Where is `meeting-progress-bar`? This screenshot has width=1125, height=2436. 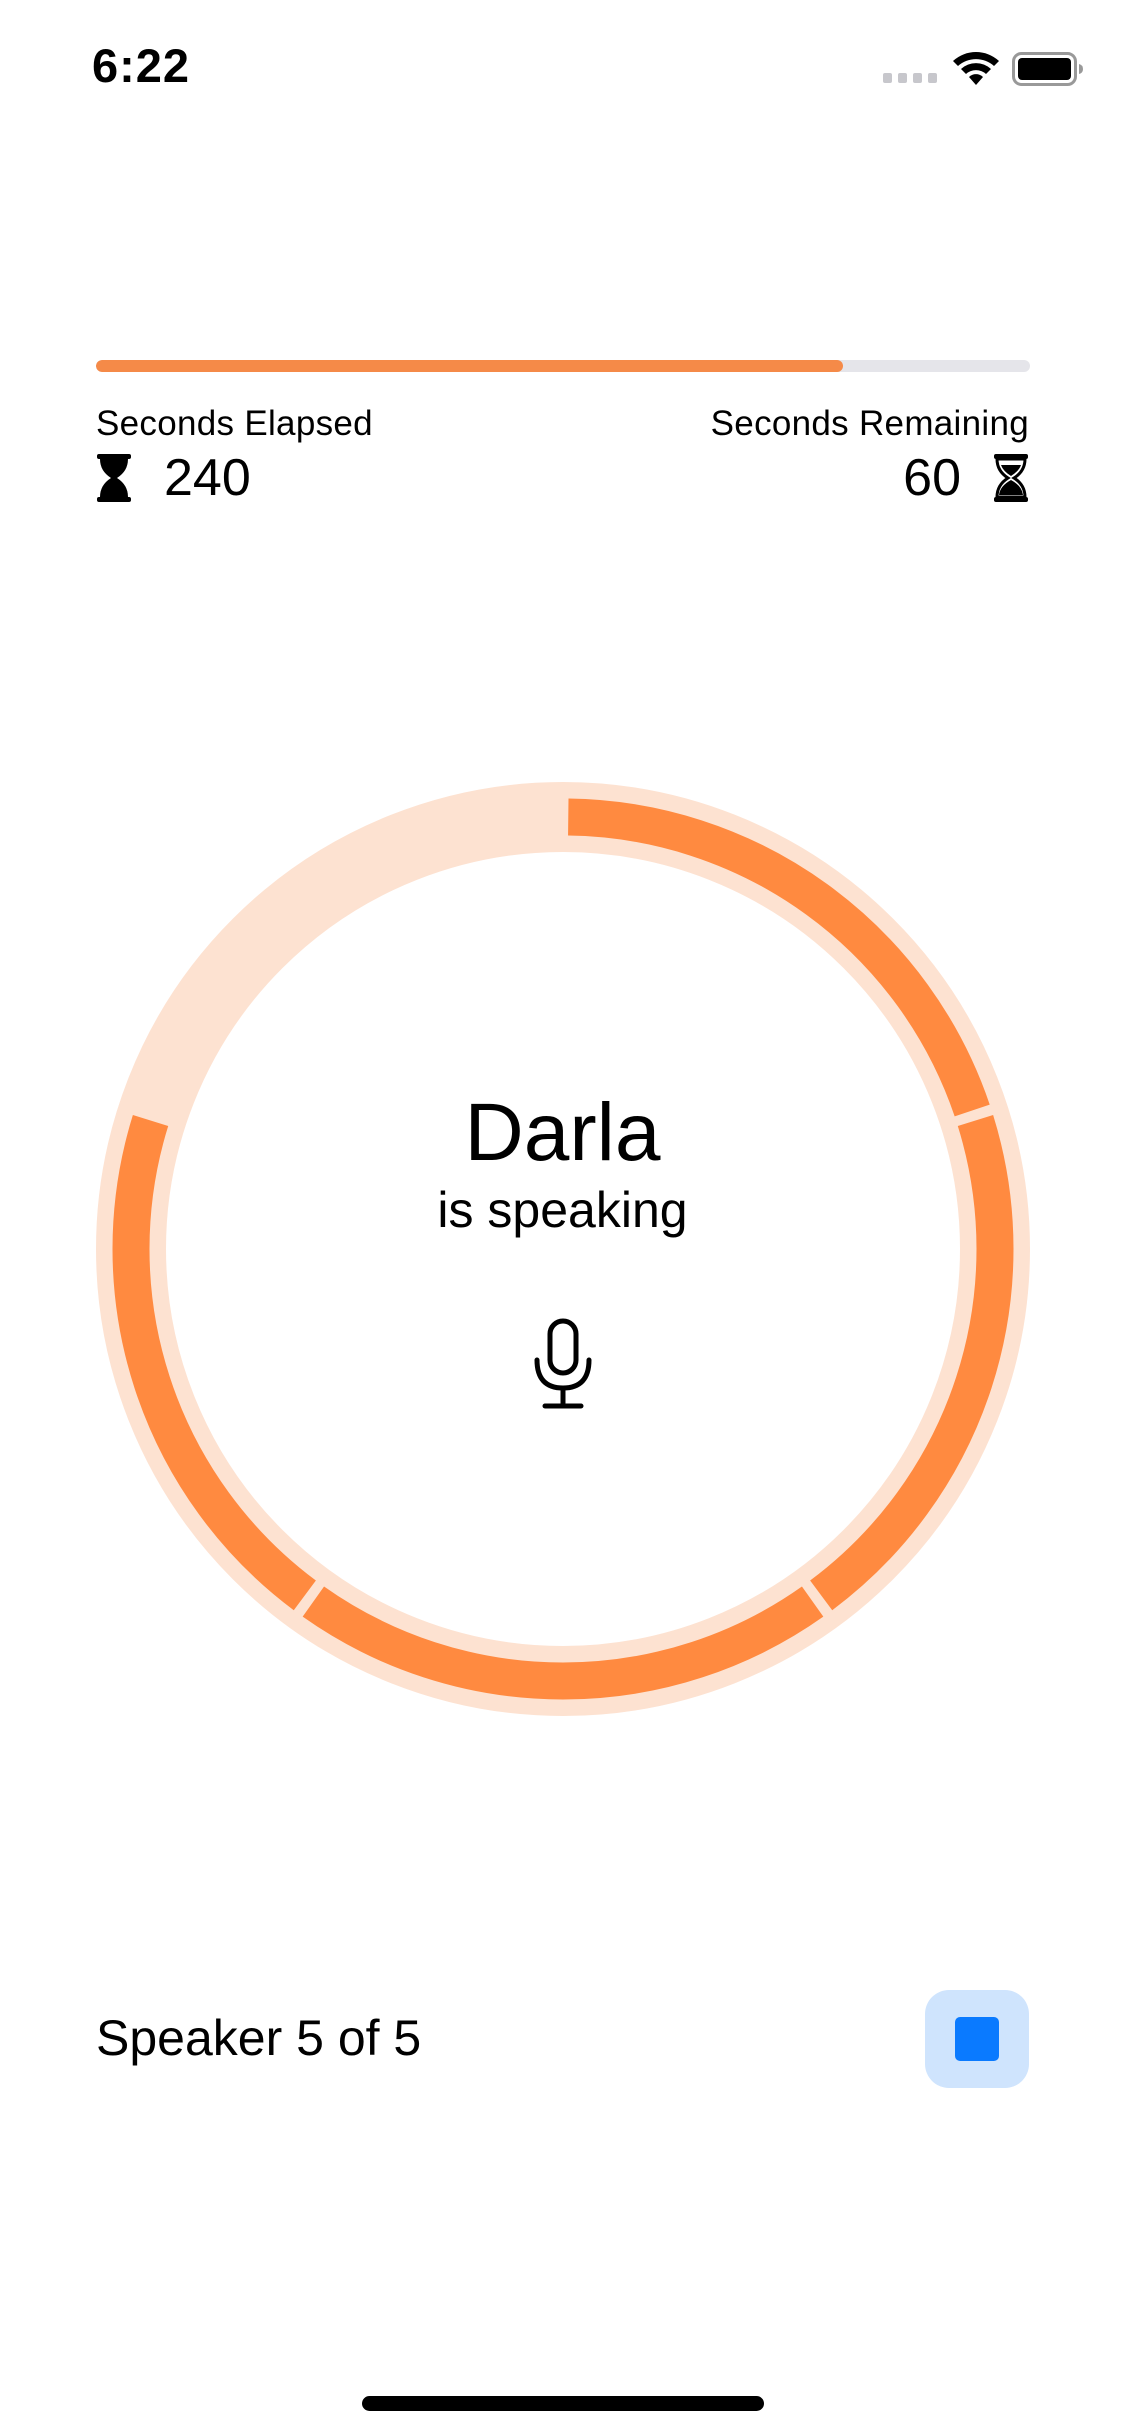 meeting-progress-bar is located at coordinates (563, 366).